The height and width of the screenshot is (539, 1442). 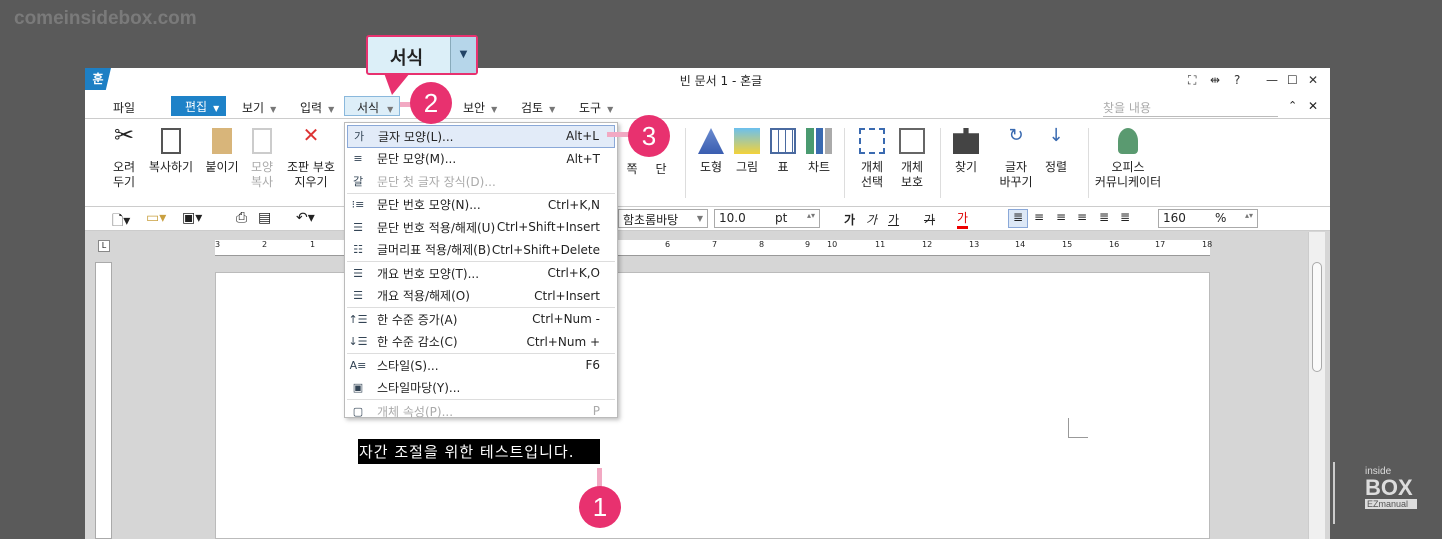 What do you see at coordinates (481, 250) in the screenshot?
I see `menu-item: ☷ 글머리표 적용/해제(B) Ctrl+Shift+Delete` at bounding box center [481, 250].